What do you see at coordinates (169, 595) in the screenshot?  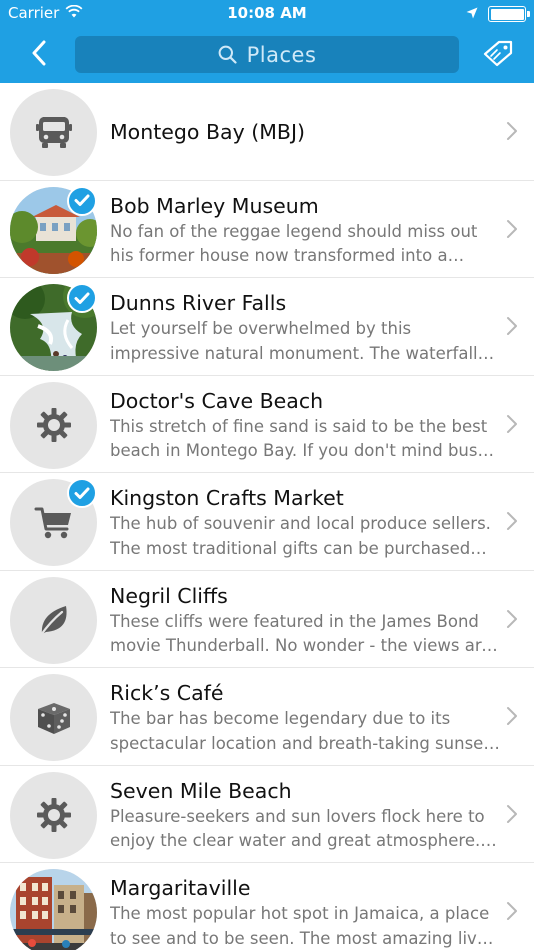 I see `item-title: Negril Cliffs` at bounding box center [169, 595].